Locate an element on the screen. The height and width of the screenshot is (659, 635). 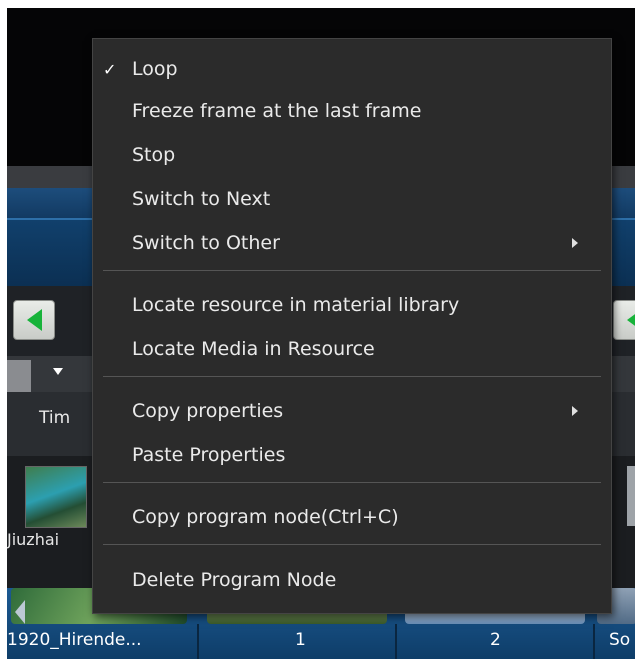
menu-item-label: Stop is located at coordinates (154, 155).